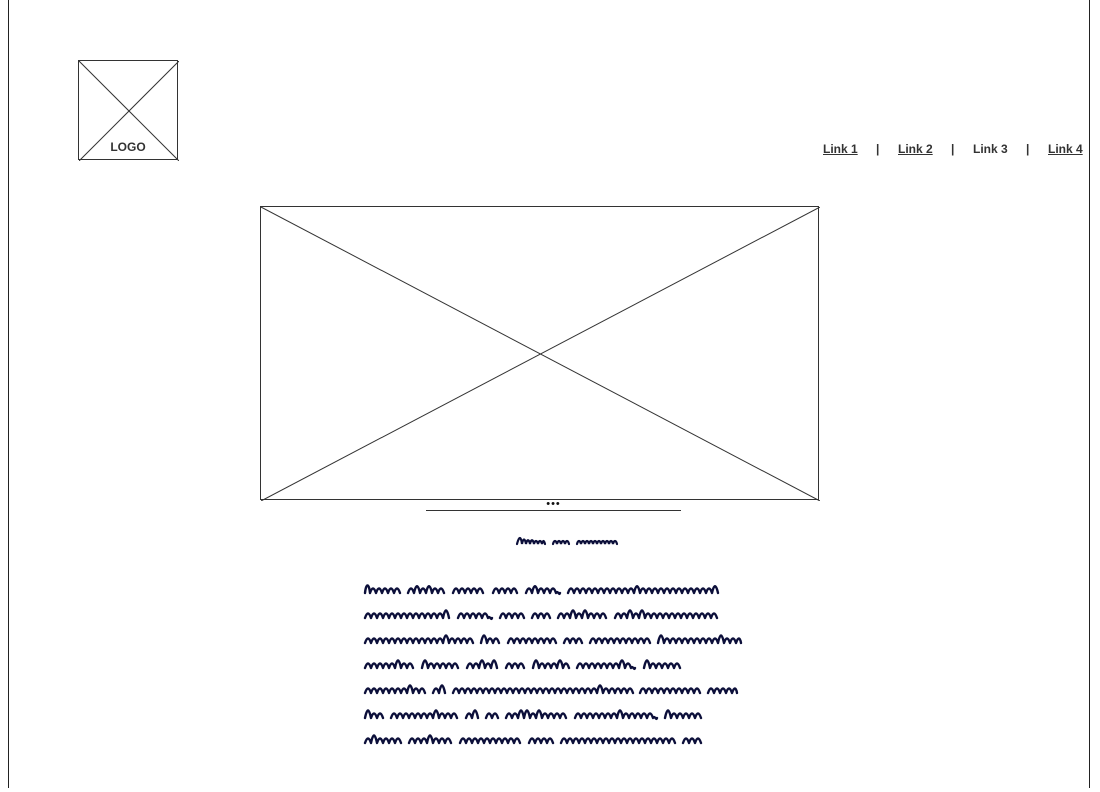 The width and height of the screenshot is (1100, 792). I want to click on nav-link-3: Link 3, so click(990, 149).